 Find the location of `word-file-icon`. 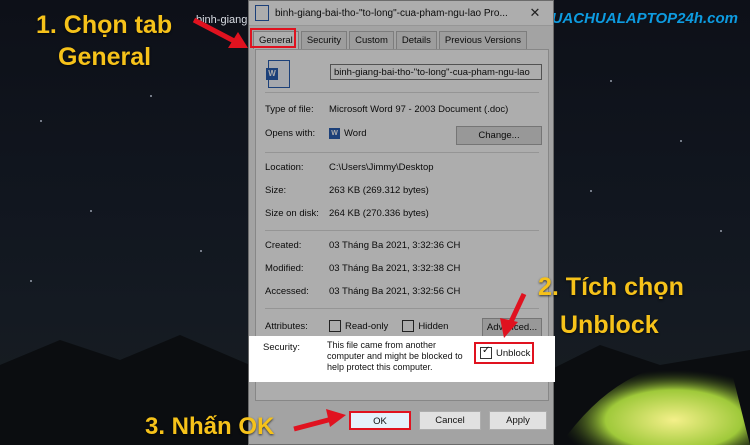

word-file-icon is located at coordinates (278, 74).